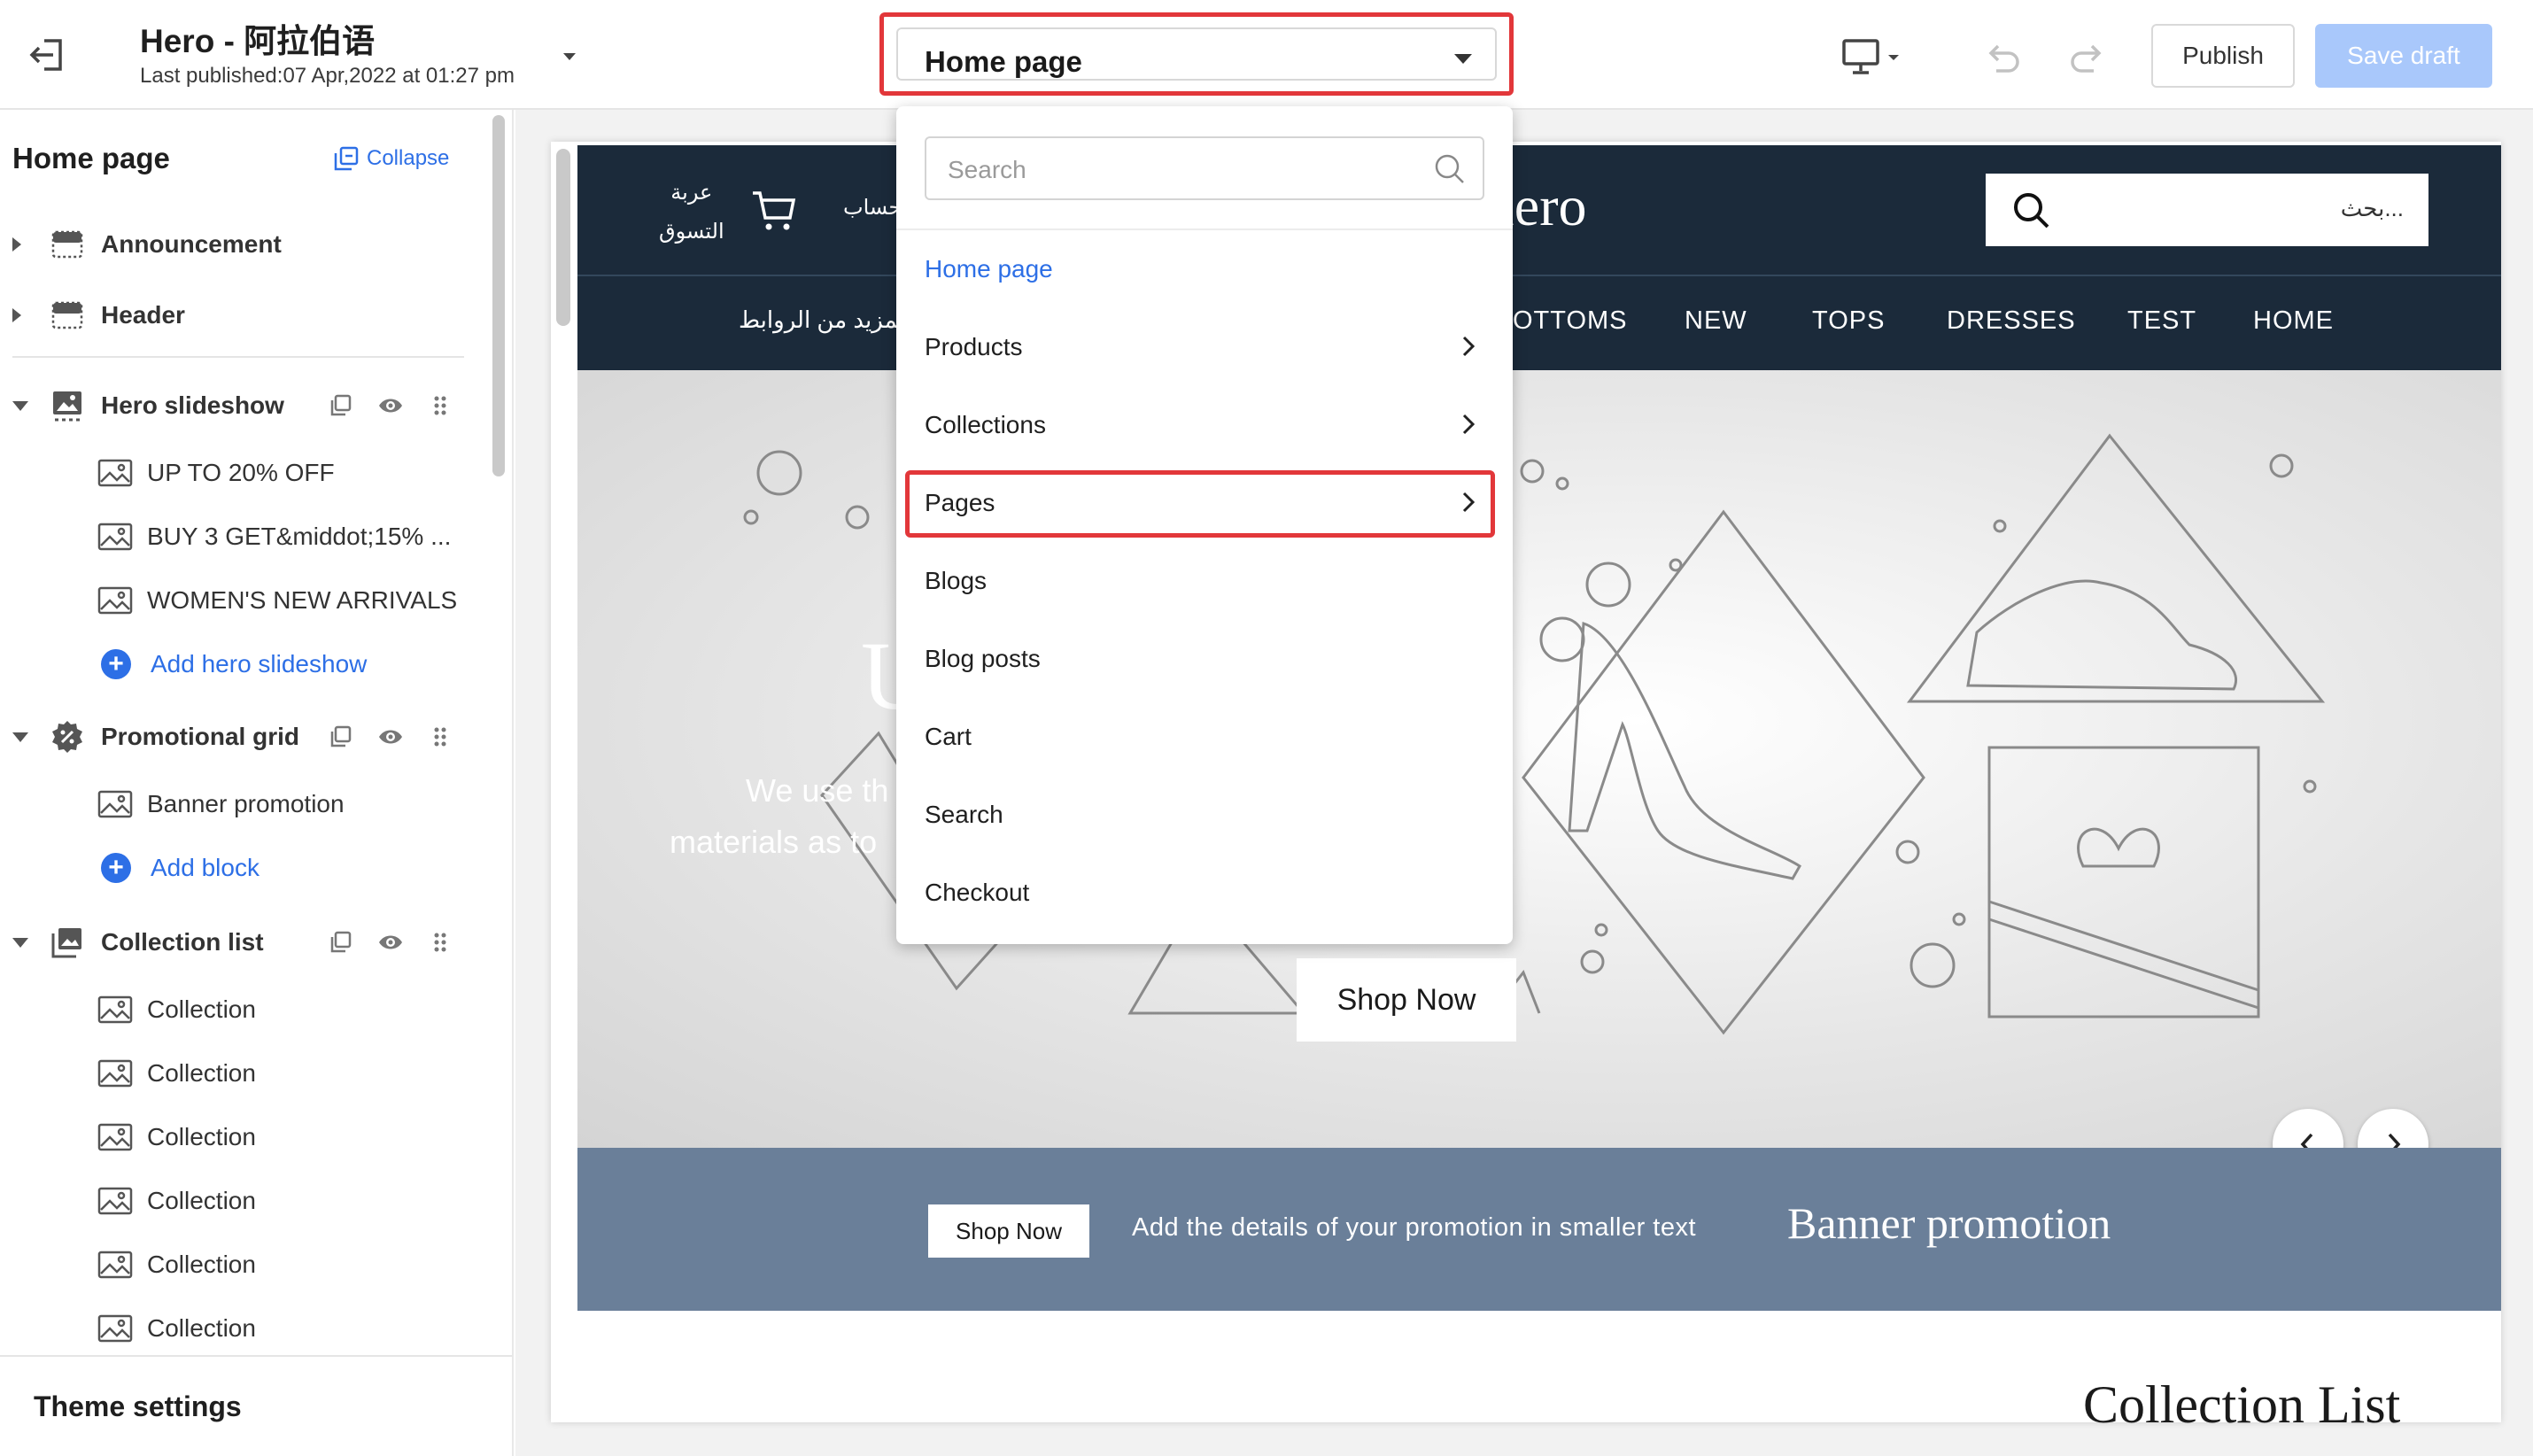  What do you see at coordinates (2087, 56) in the screenshot?
I see `redo-icon` at bounding box center [2087, 56].